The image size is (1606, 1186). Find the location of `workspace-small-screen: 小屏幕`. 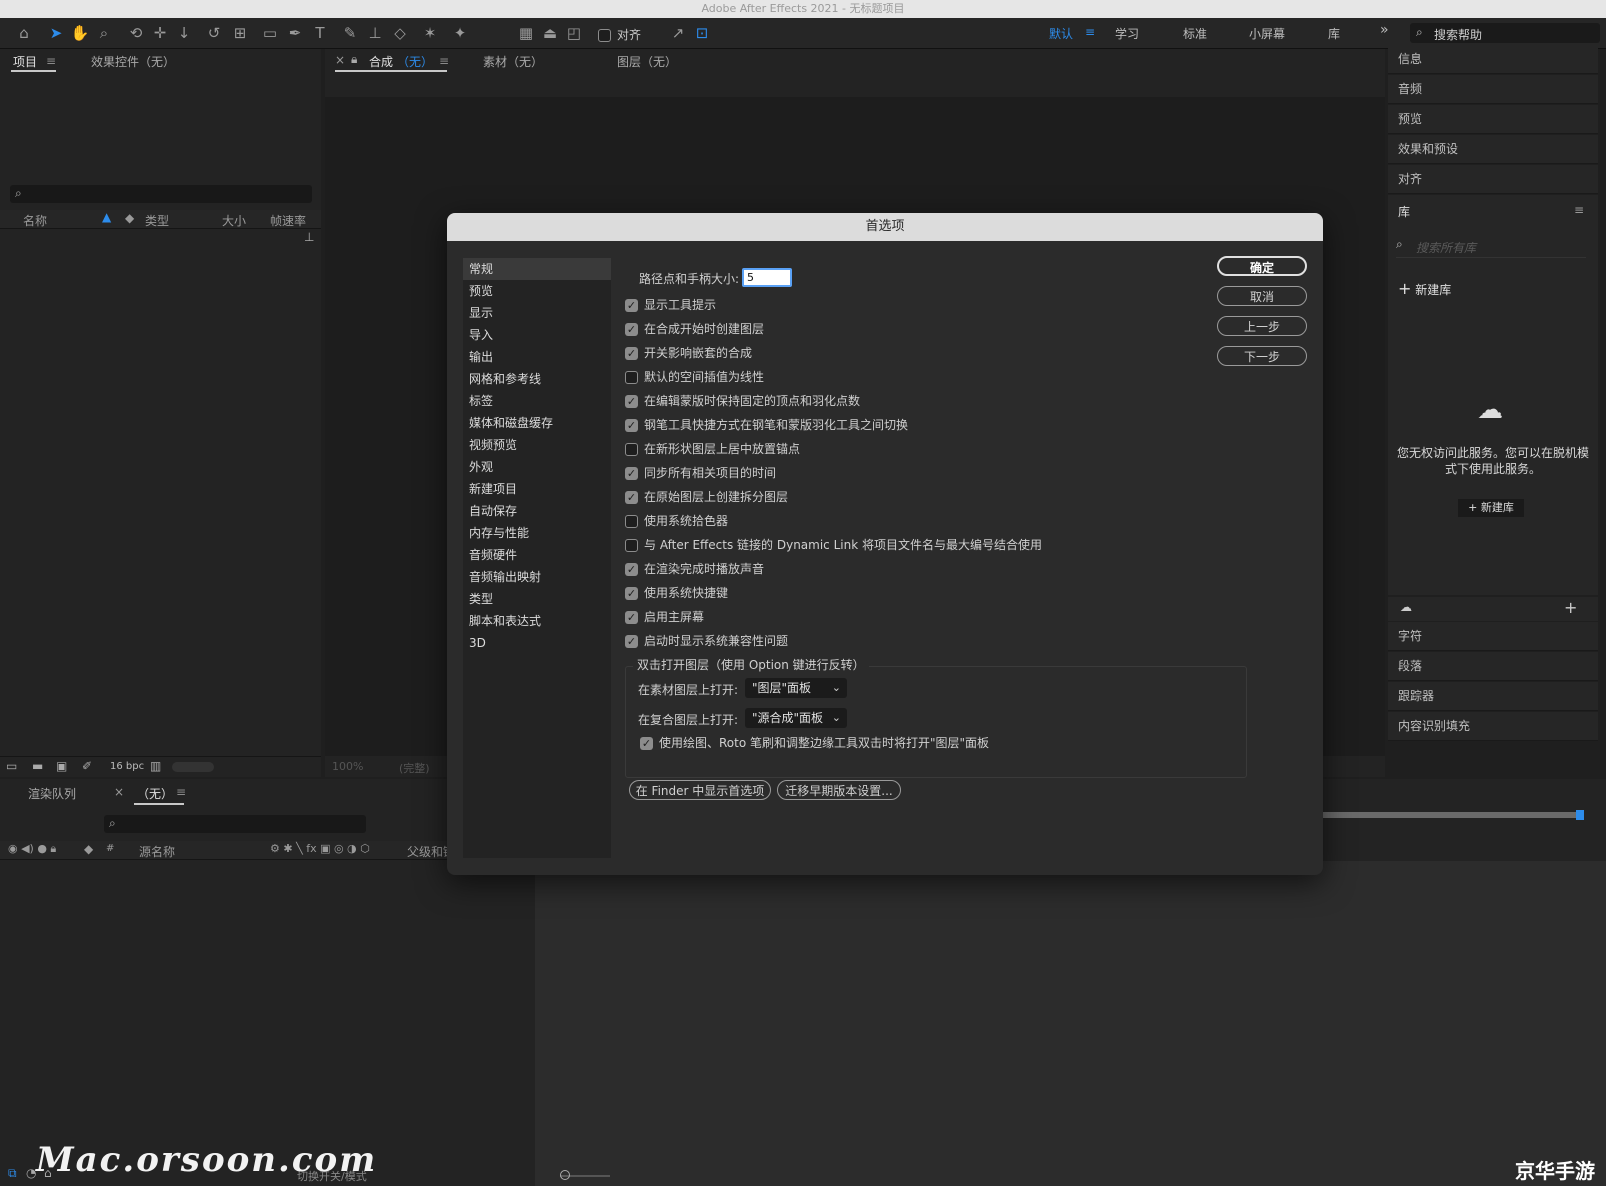

workspace-small-screen: 小屏幕 is located at coordinates (1267, 33).